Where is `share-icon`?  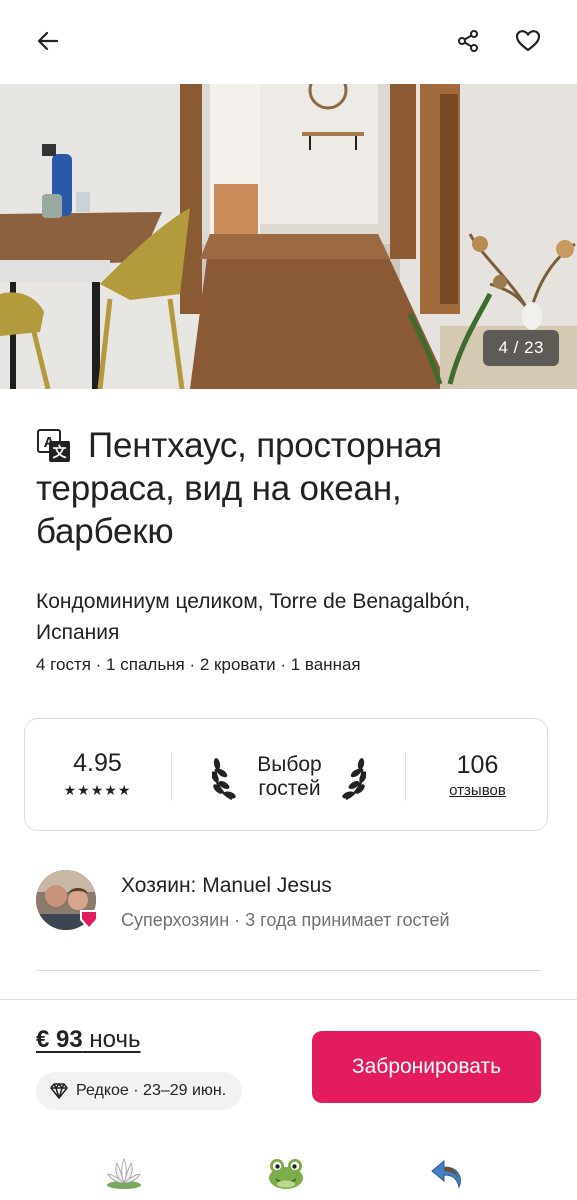
share-icon is located at coordinates (468, 41).